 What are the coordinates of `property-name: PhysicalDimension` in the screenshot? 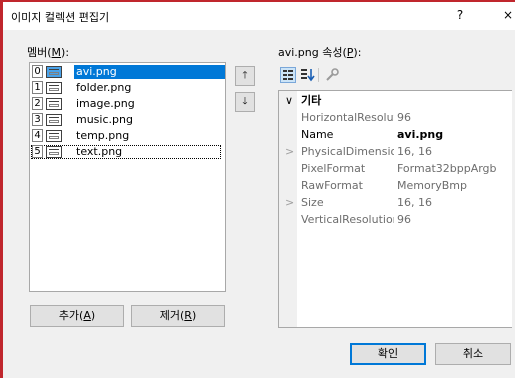 It's located at (347, 151).